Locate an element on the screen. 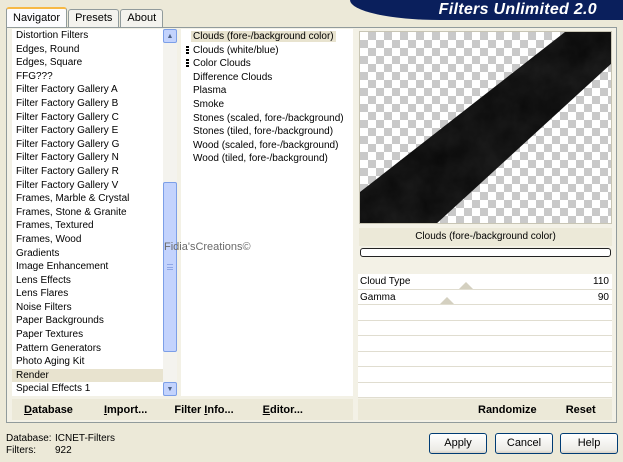  filter-item: Difference Clouds is located at coordinates (267, 78).